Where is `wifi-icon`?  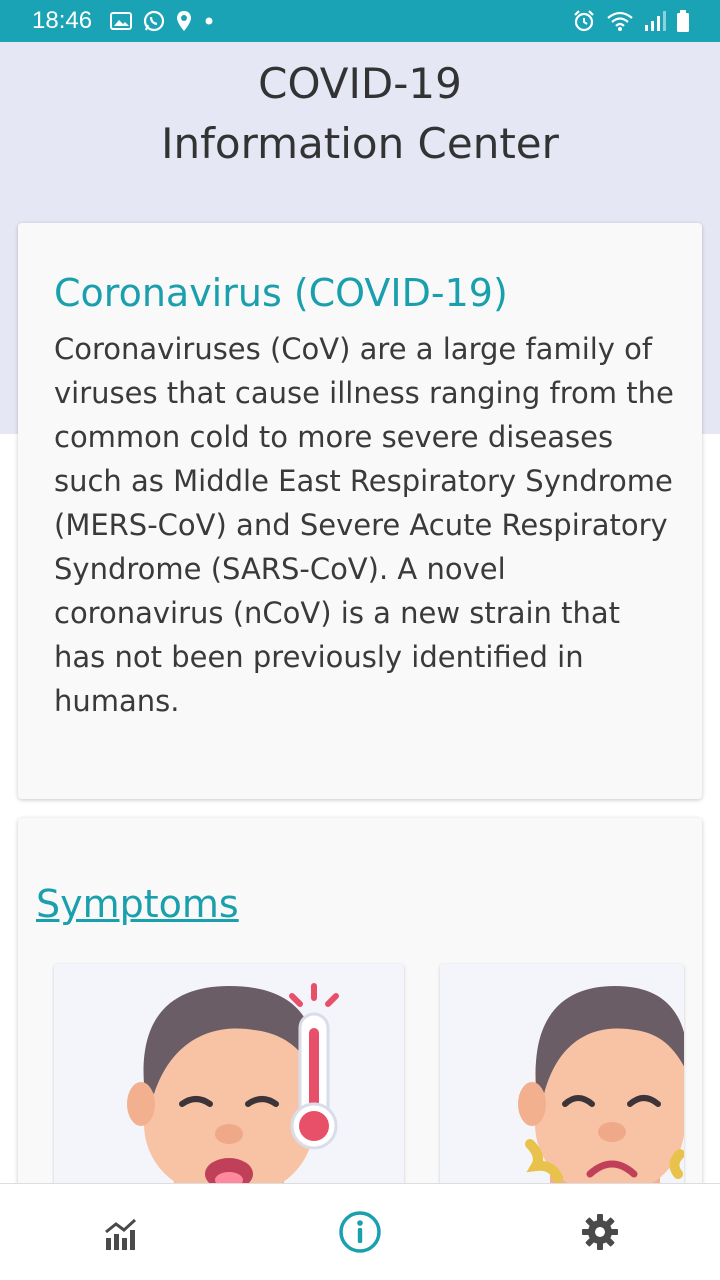
wifi-icon is located at coordinates (620, 21).